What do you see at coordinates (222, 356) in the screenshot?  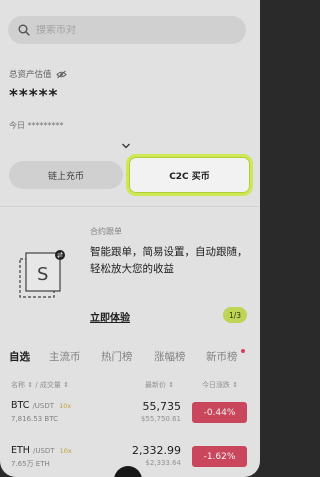 I see `tab-new-coins: 新币榜` at bounding box center [222, 356].